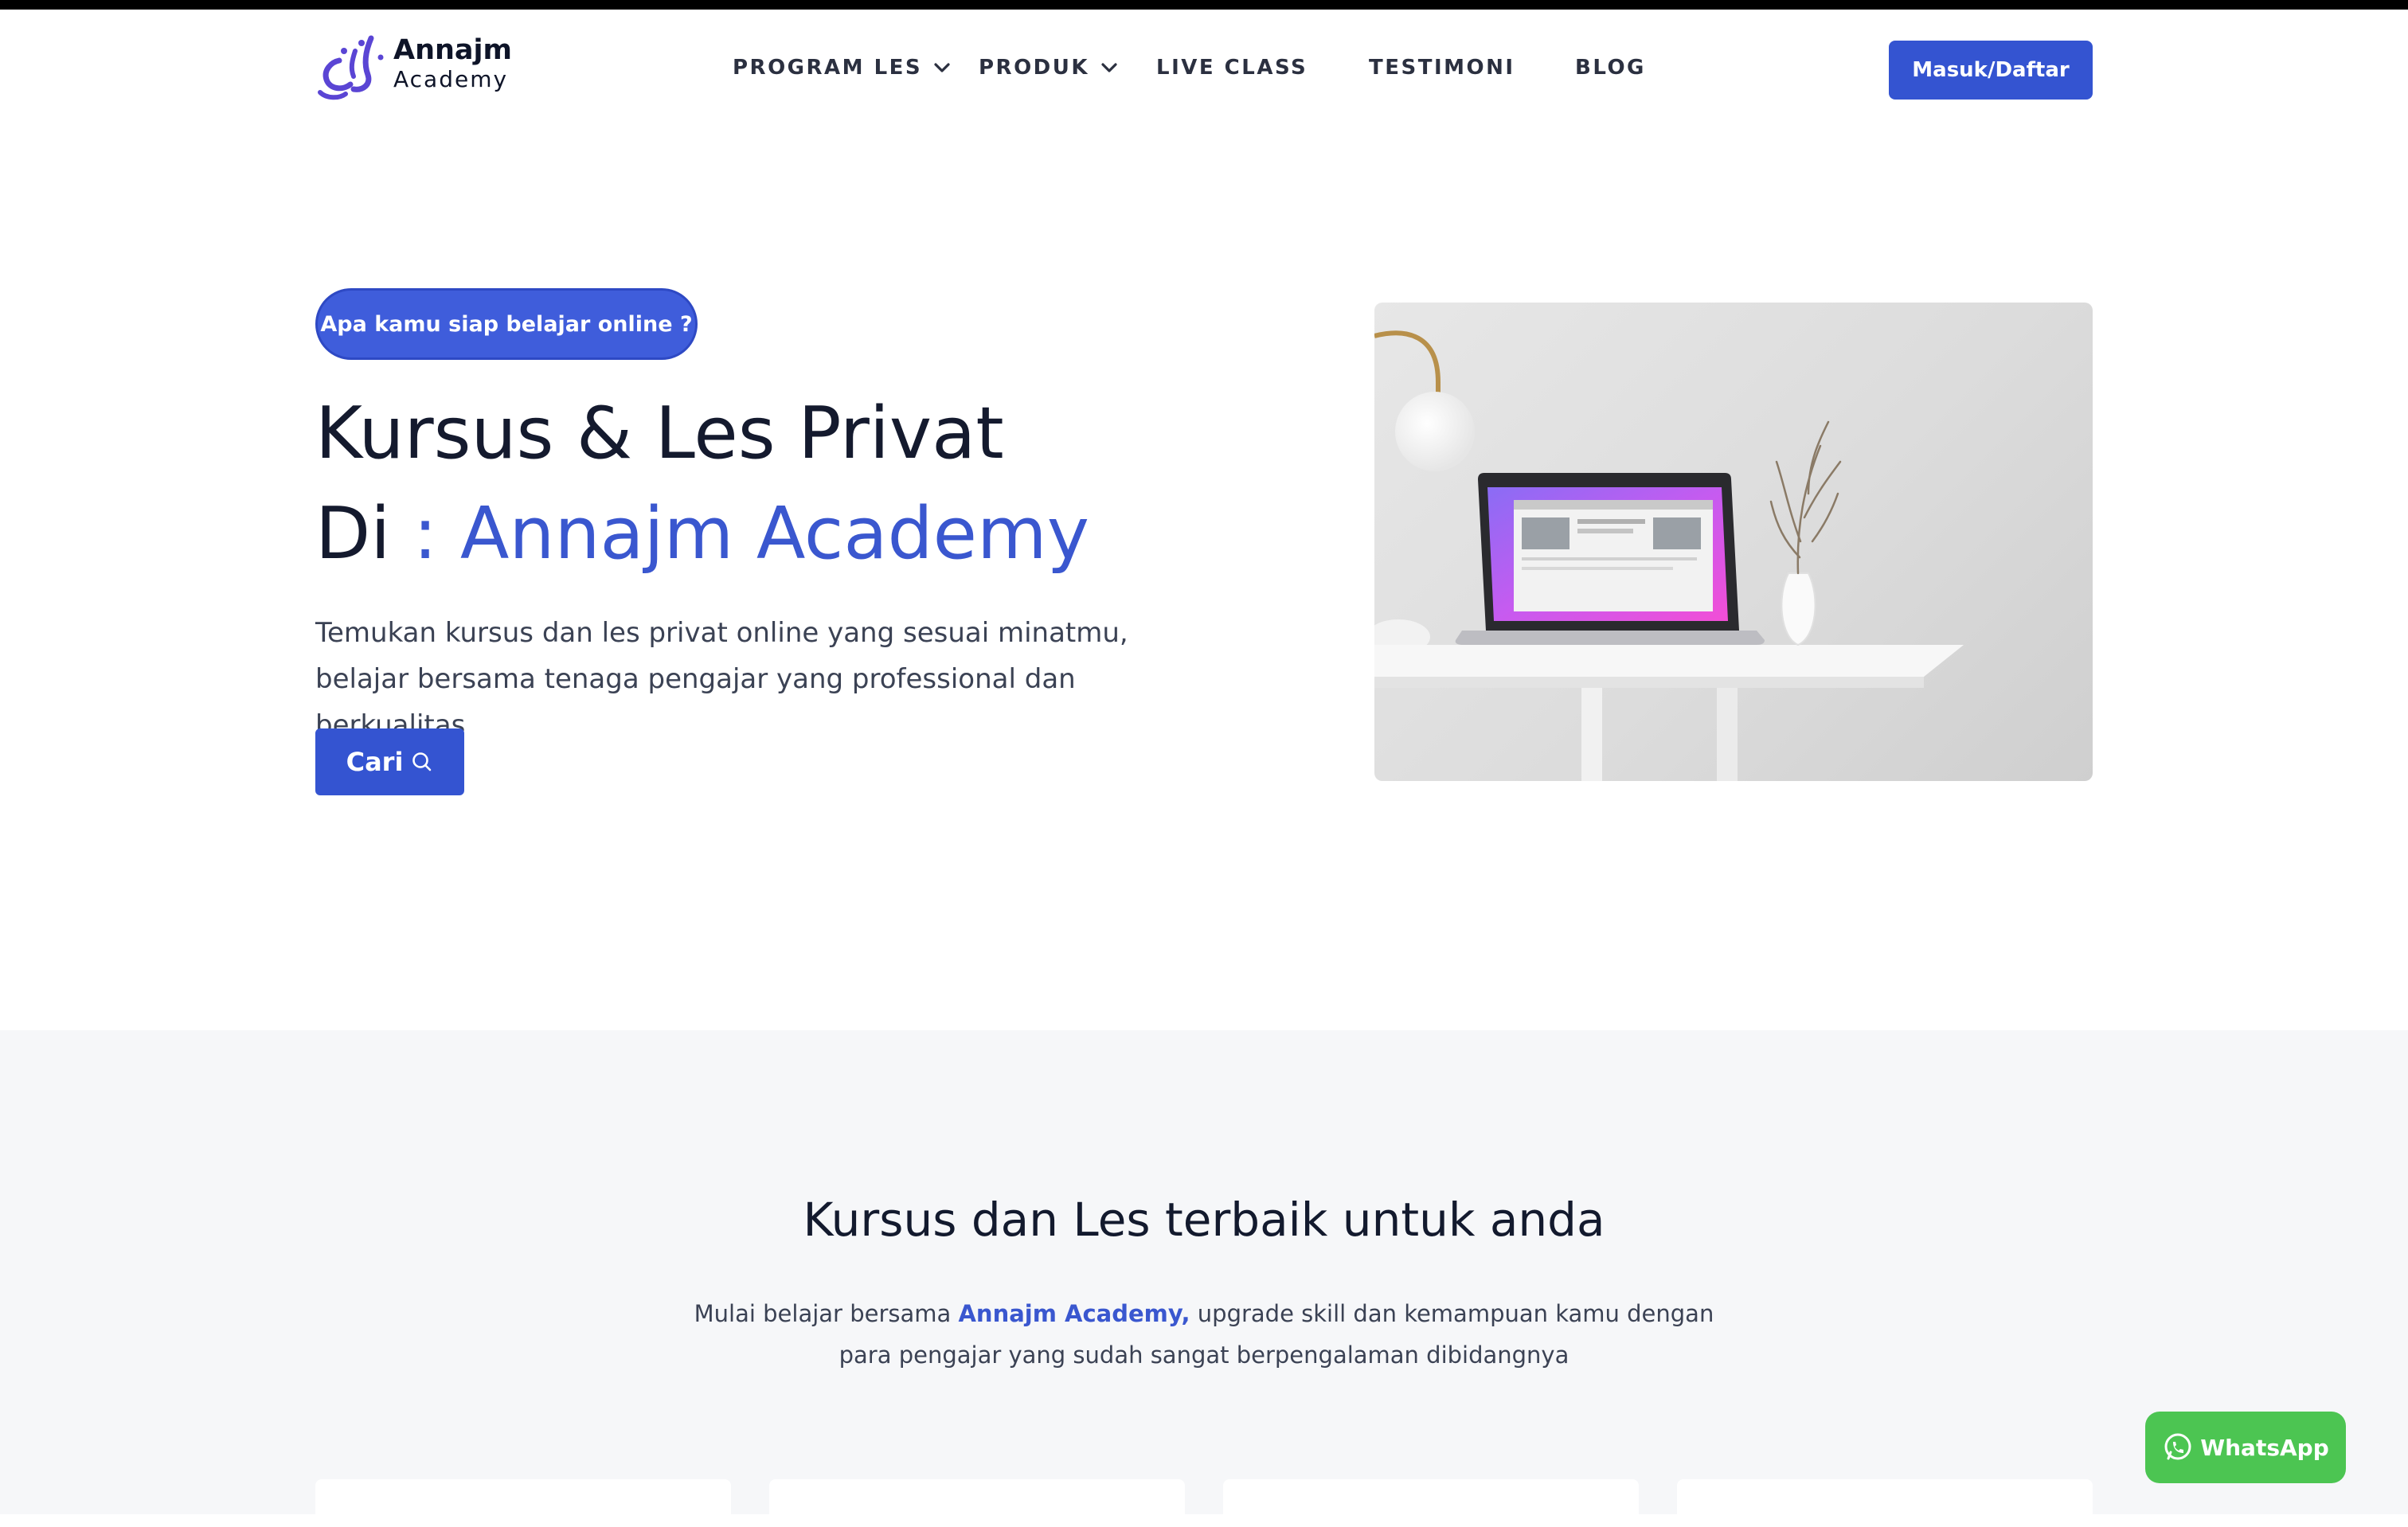  What do you see at coordinates (2177, 1446) in the screenshot?
I see `whatsapp-icon` at bounding box center [2177, 1446].